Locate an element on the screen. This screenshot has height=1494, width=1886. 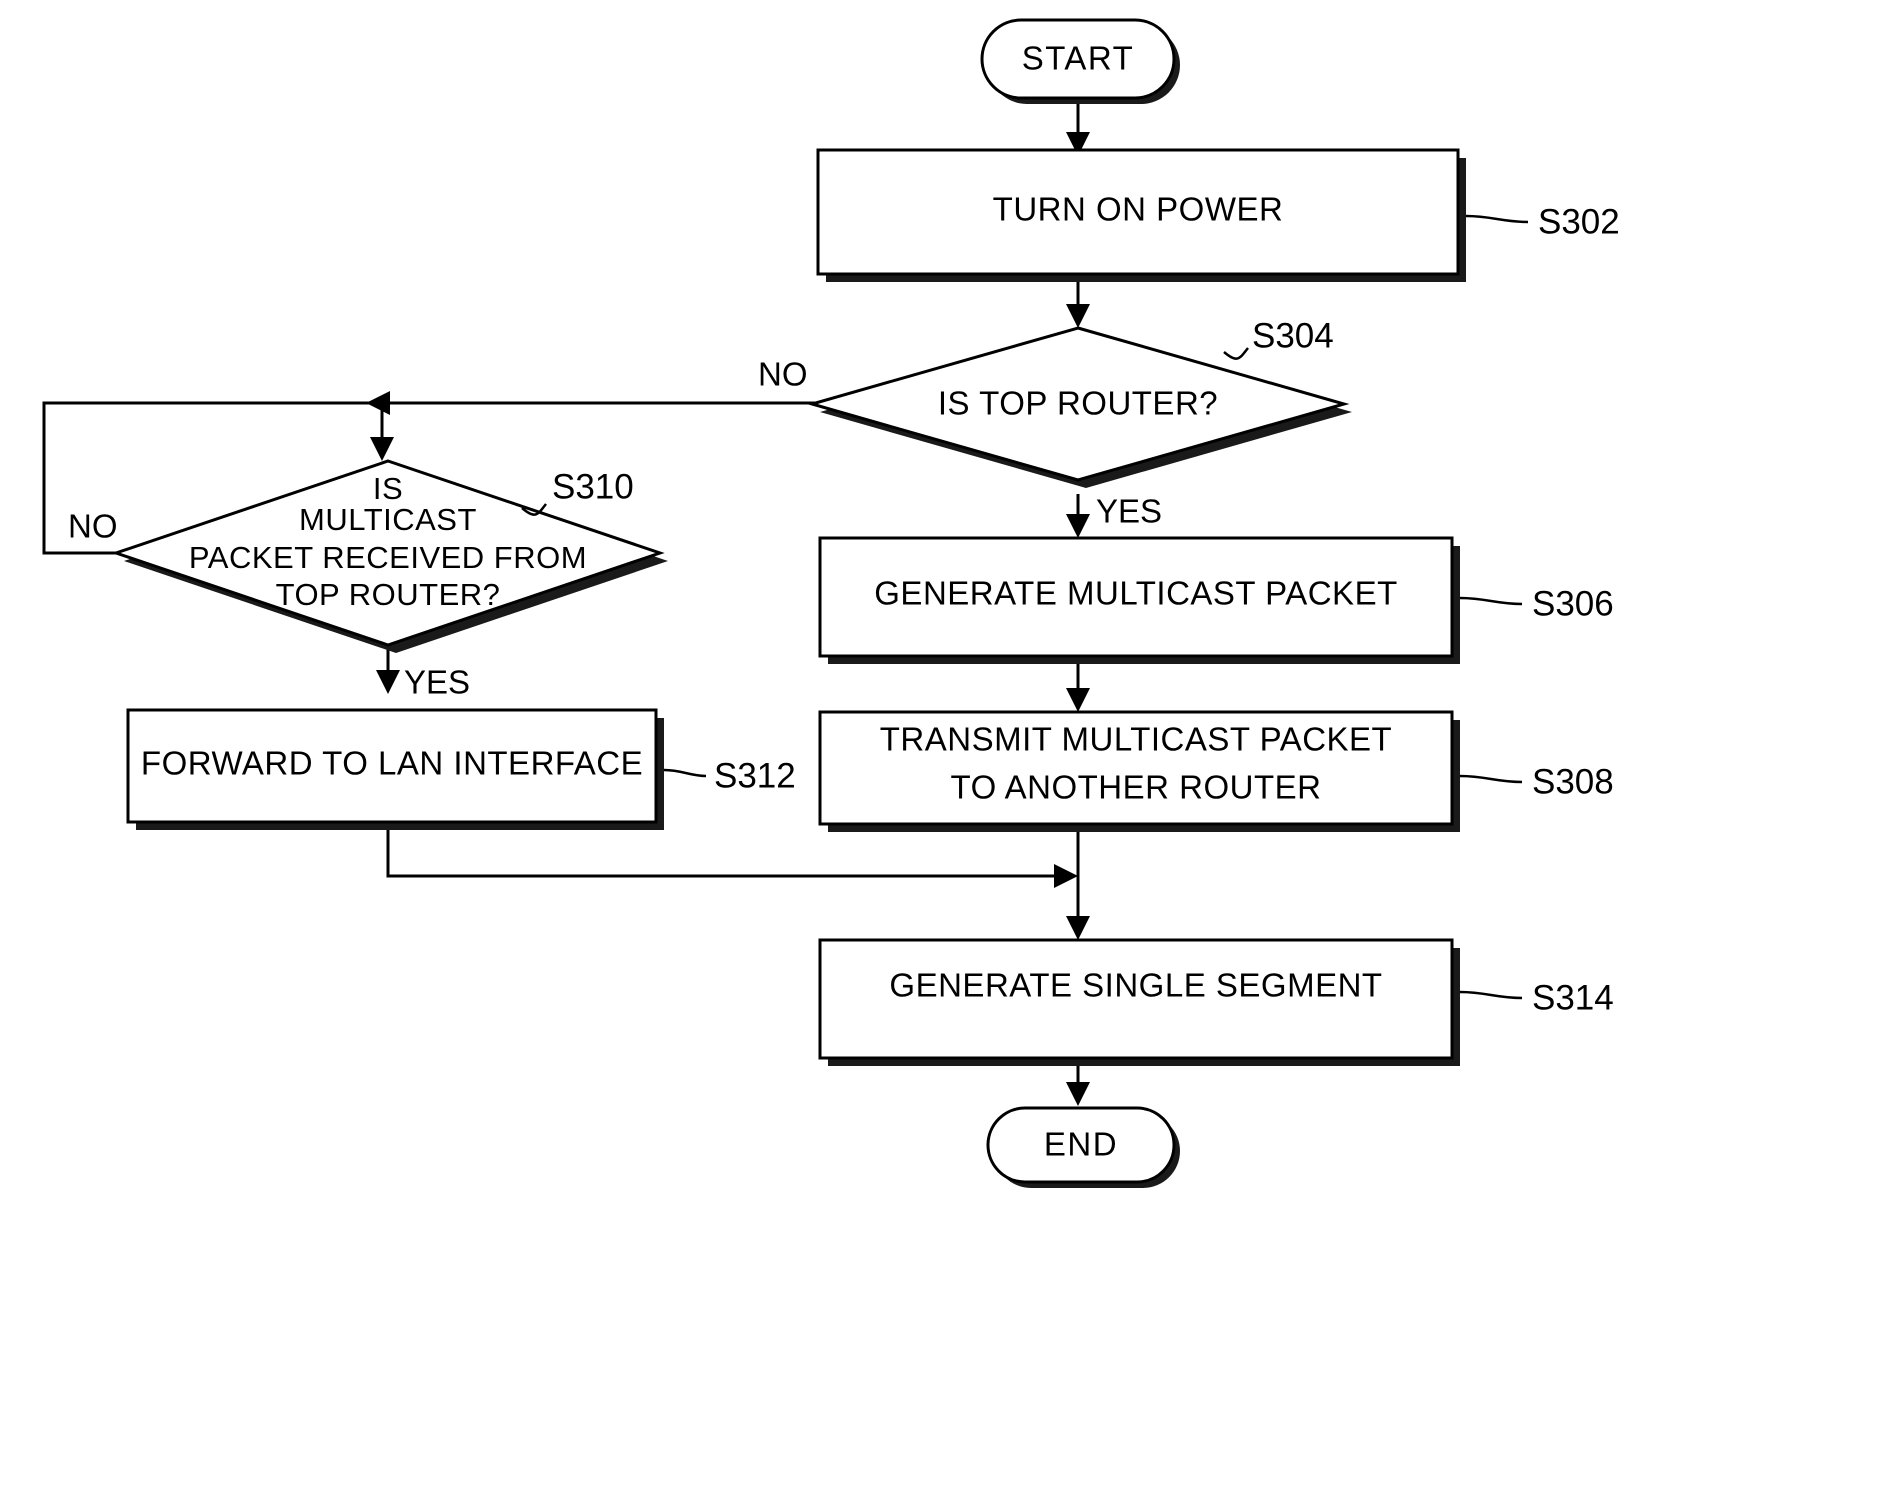
s308-label-line2: TO ANOTHER ROUTER is located at coordinates (1136, 787).